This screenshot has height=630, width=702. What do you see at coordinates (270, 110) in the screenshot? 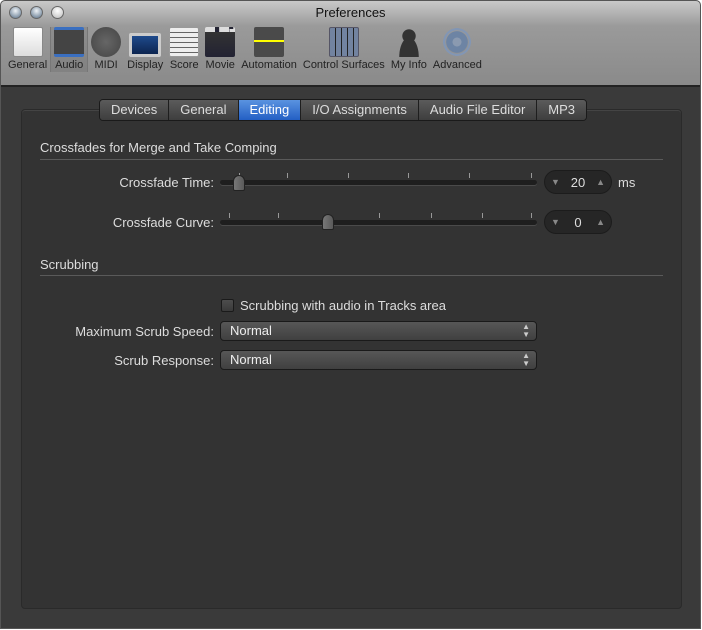
I see `tab-editing: Editing` at bounding box center [270, 110].